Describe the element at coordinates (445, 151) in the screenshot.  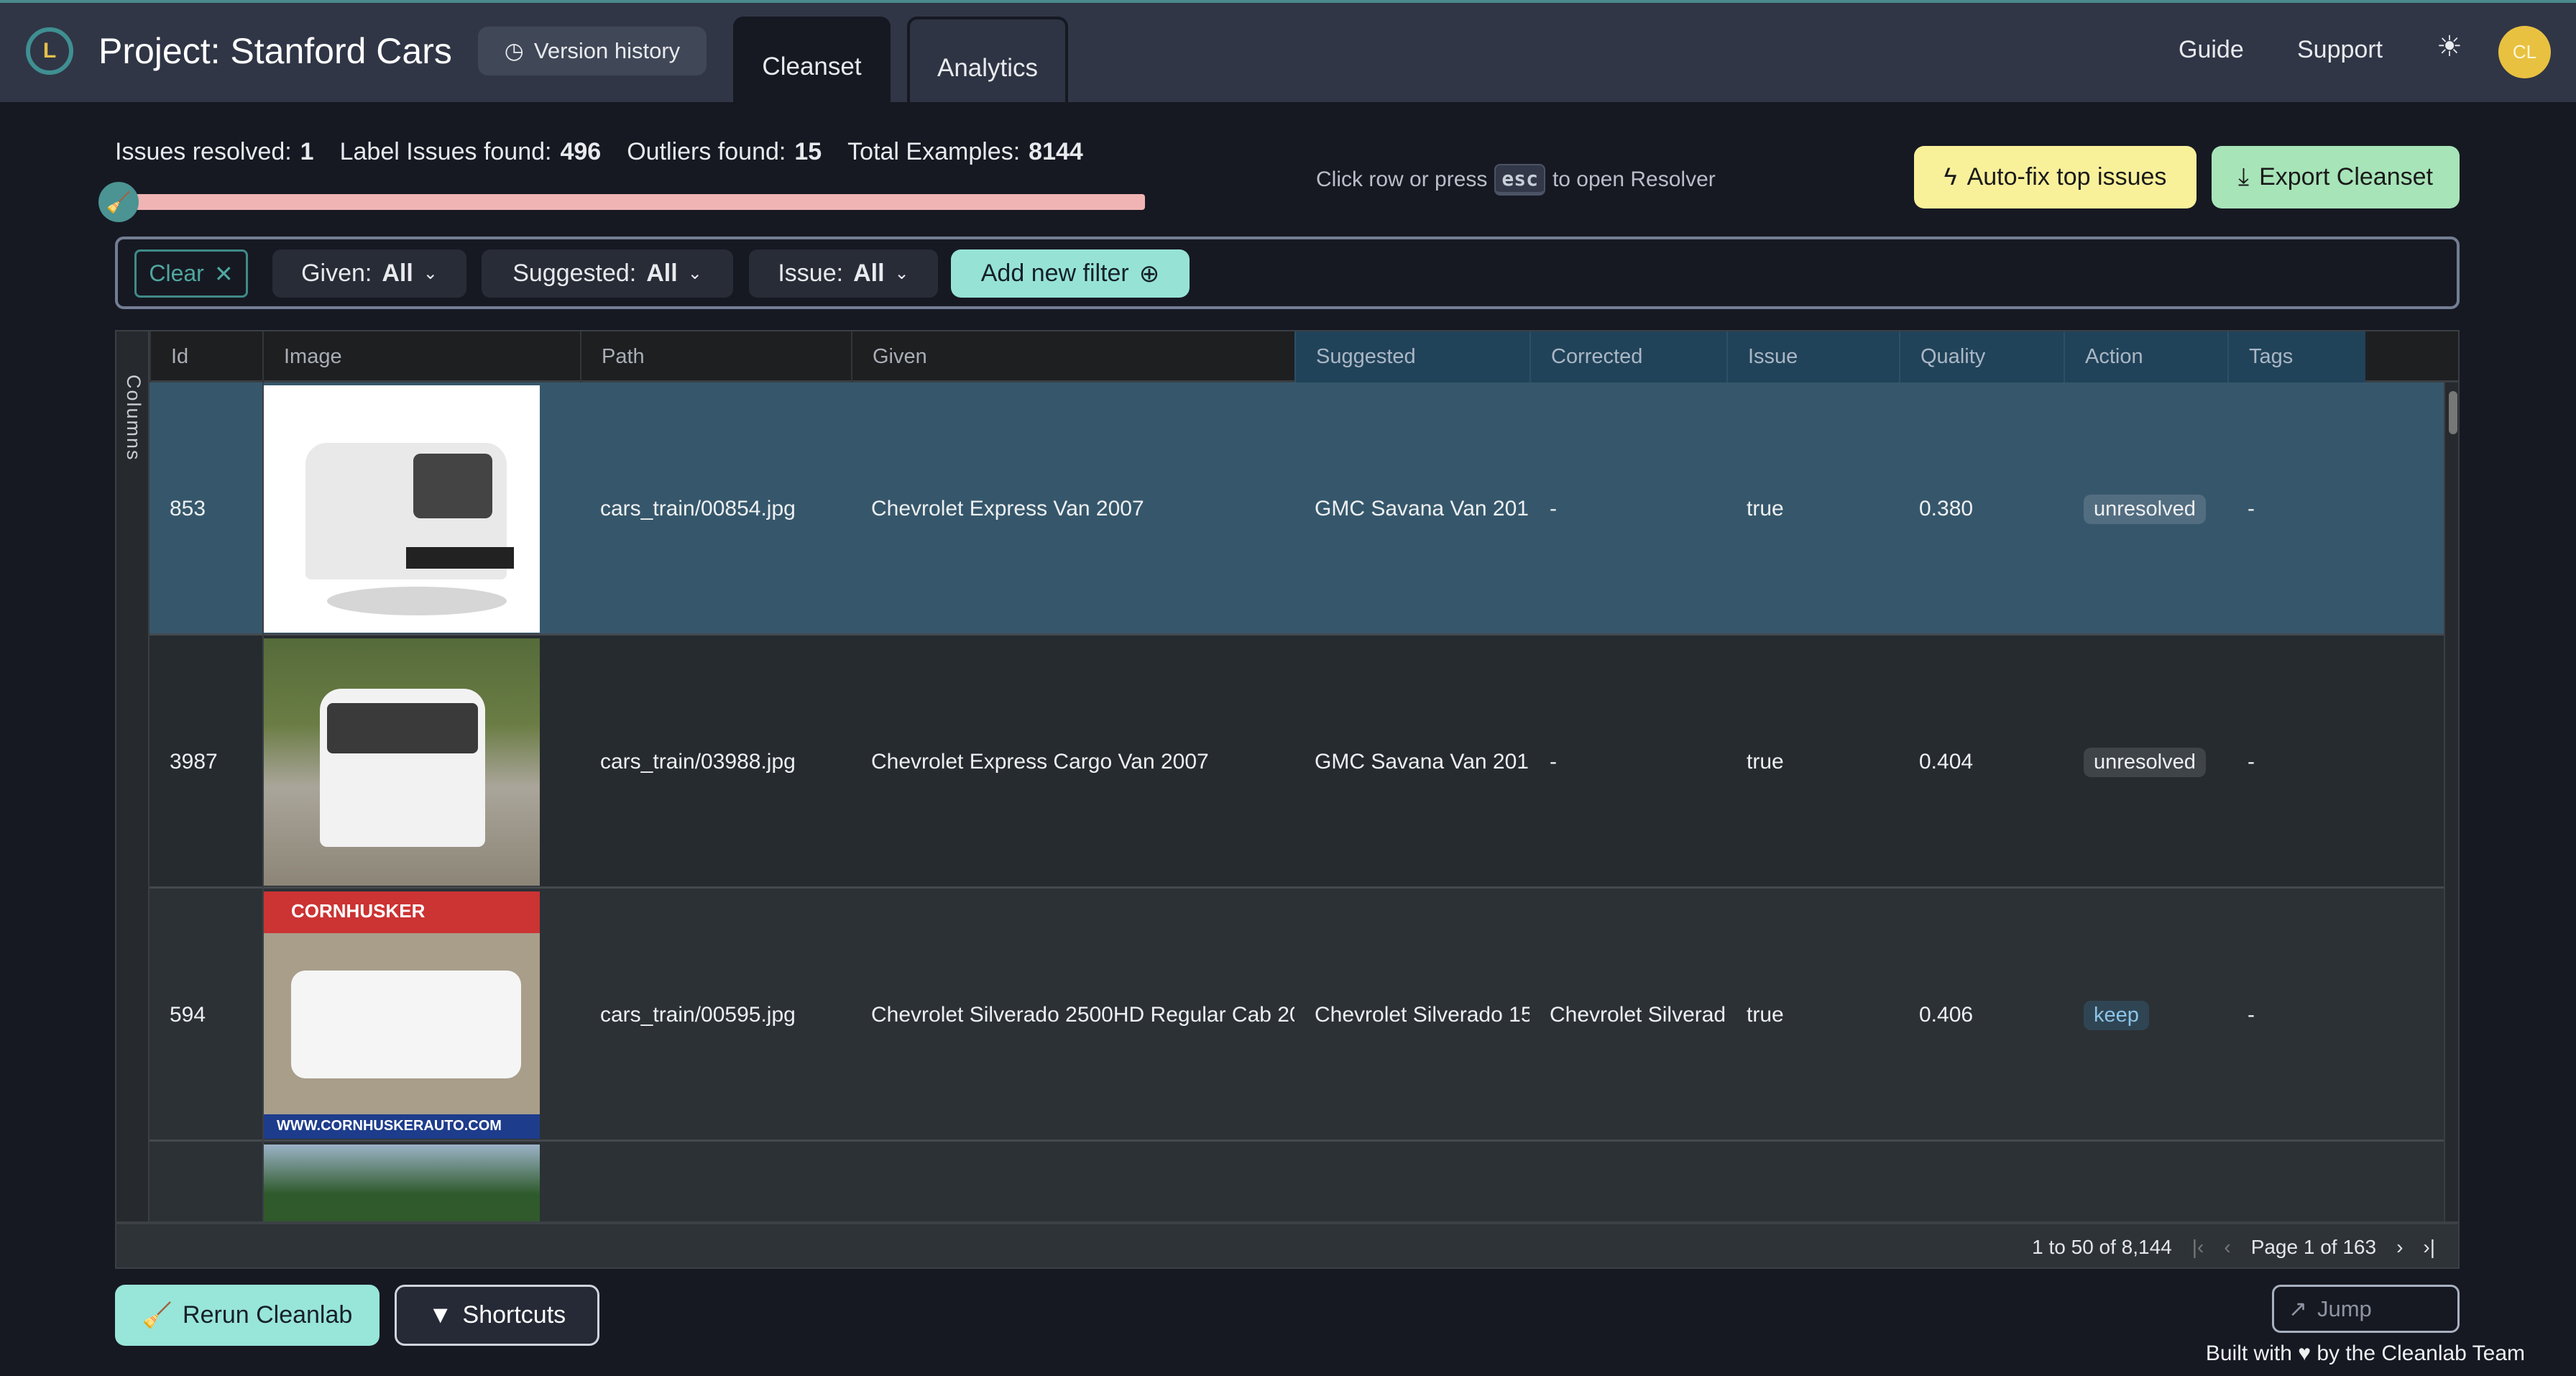
I see `label-issues-label: Label Issues found:` at that location.